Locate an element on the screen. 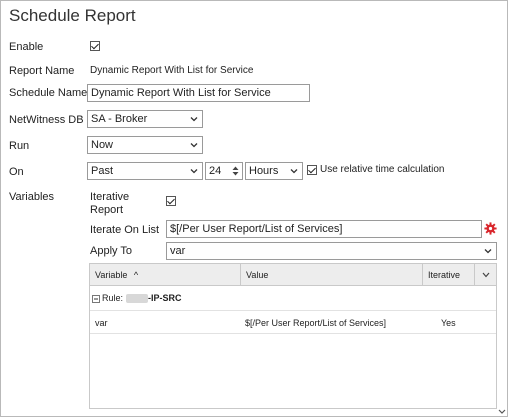 This screenshot has height=417, width=508. column-menu is located at coordinates (485, 275).